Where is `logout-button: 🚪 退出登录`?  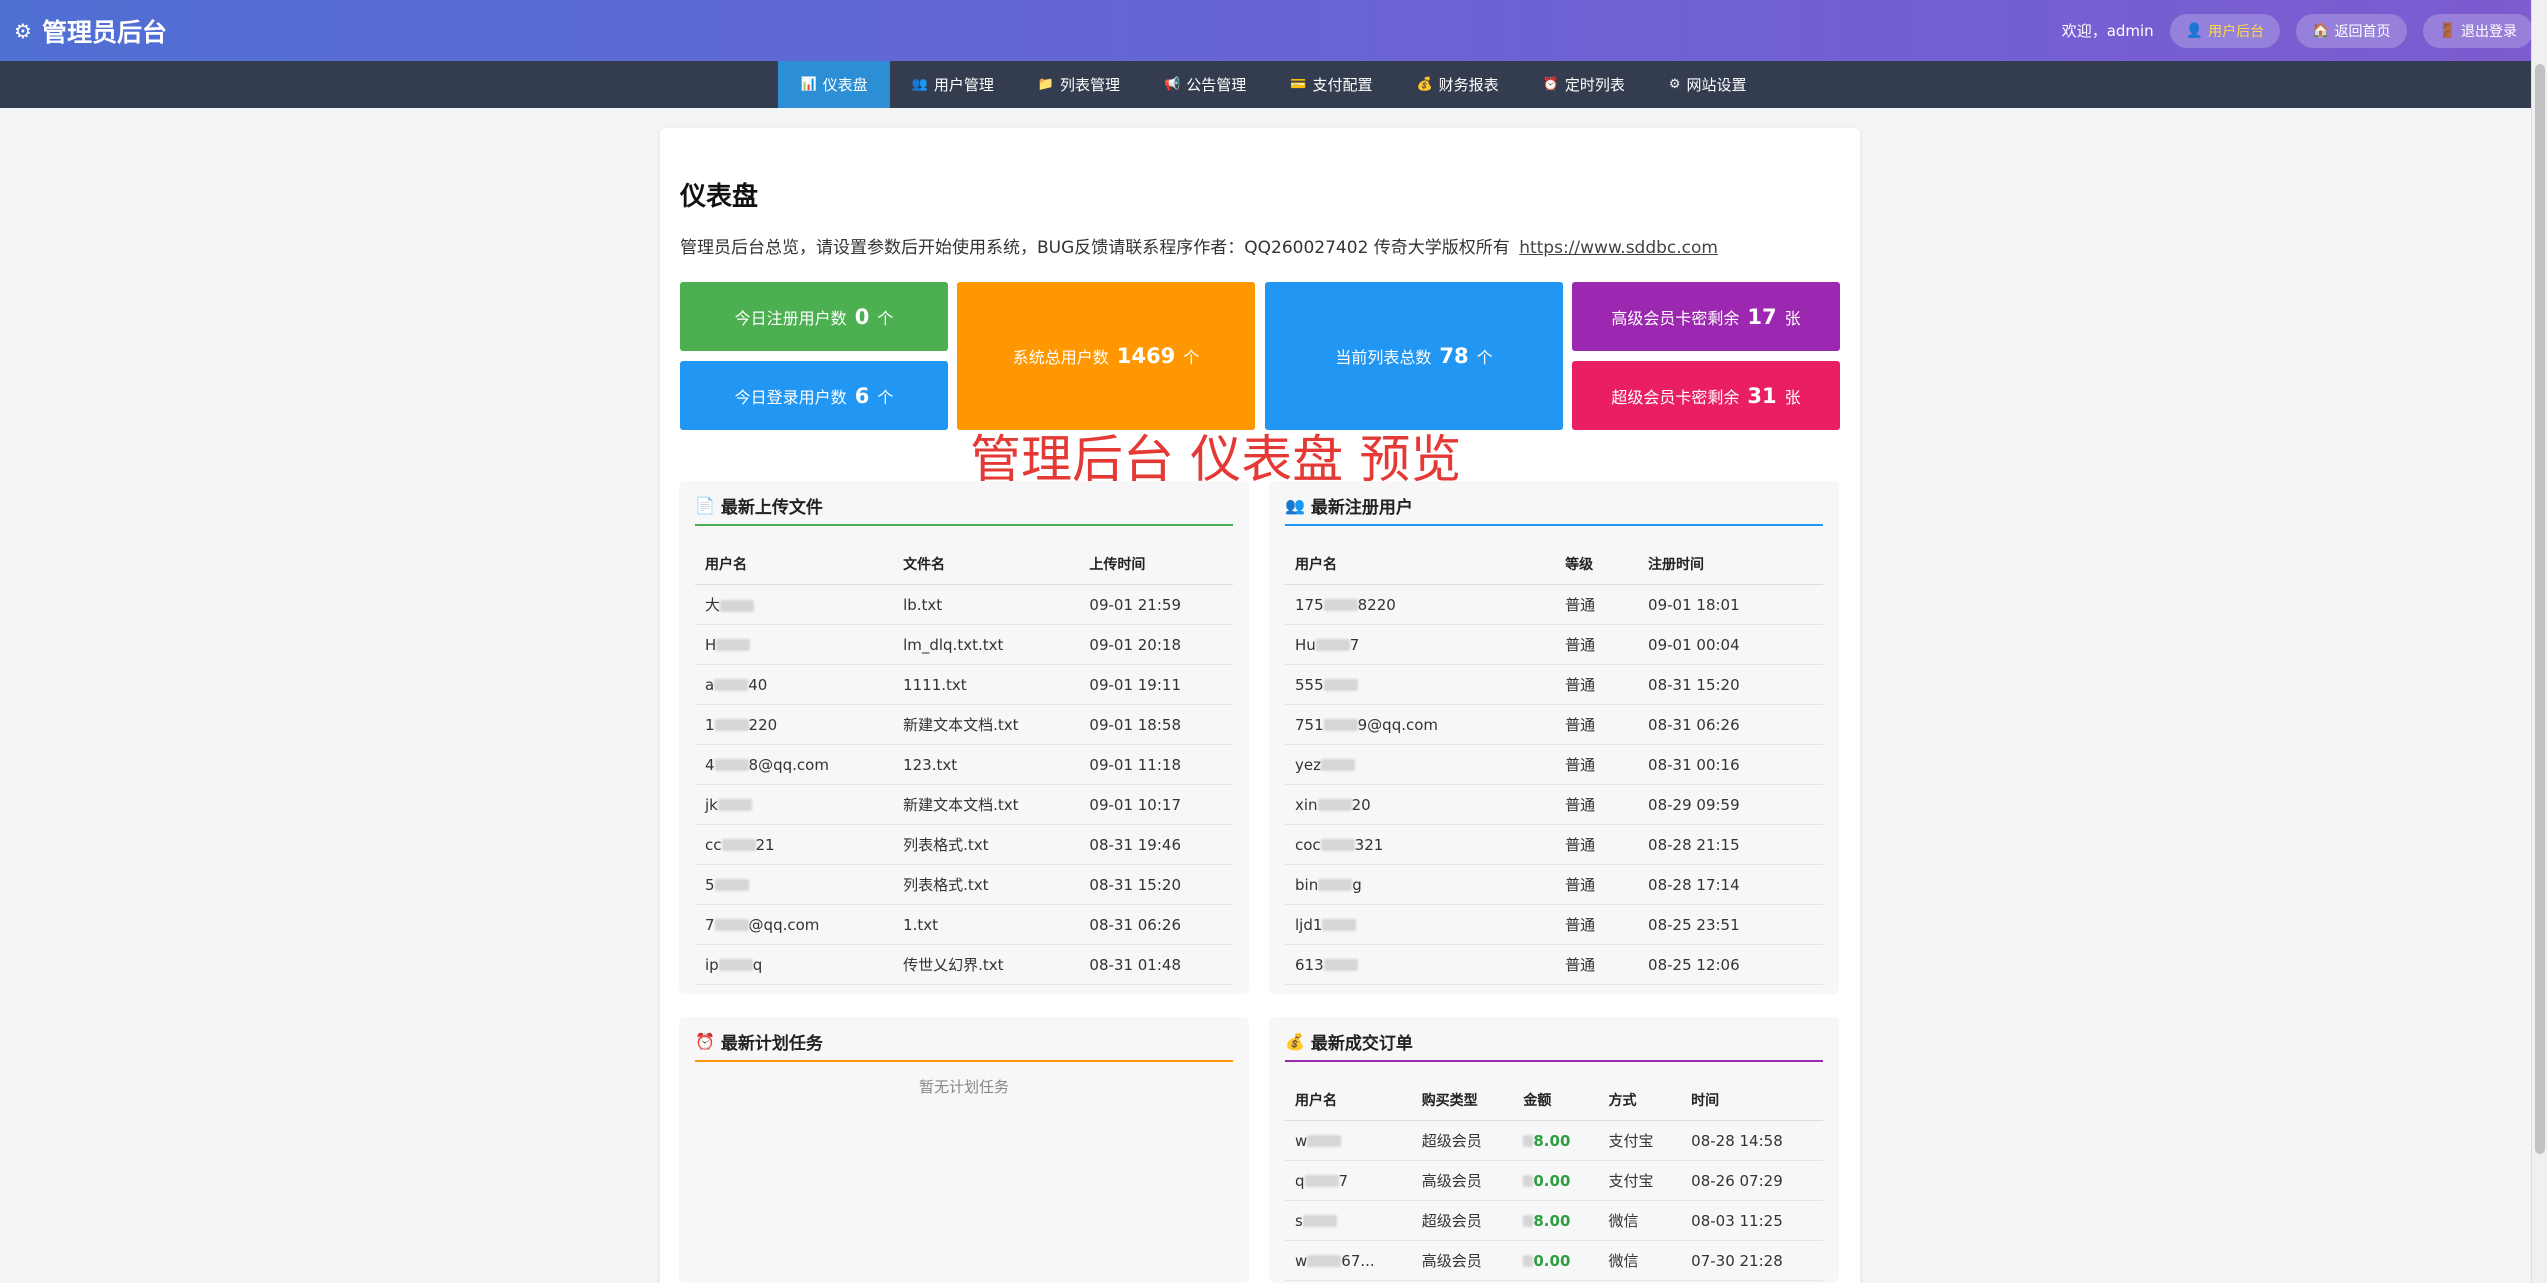
logout-button: 🚪 退出登录 is located at coordinates (2477, 30).